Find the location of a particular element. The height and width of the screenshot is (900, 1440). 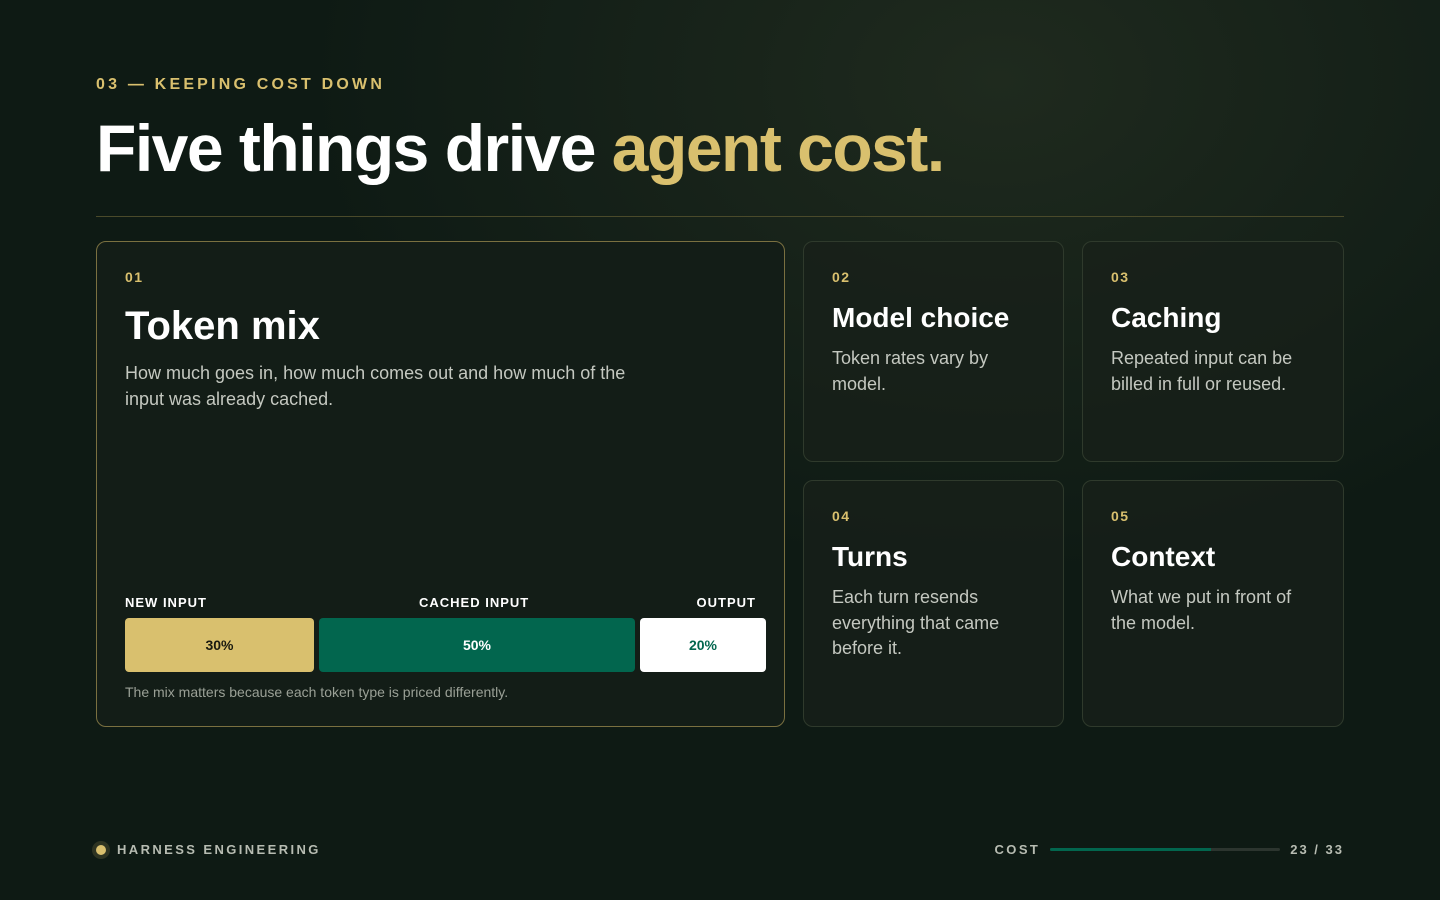

footer-progress: COST 23 / 33 is located at coordinates (1169, 849).